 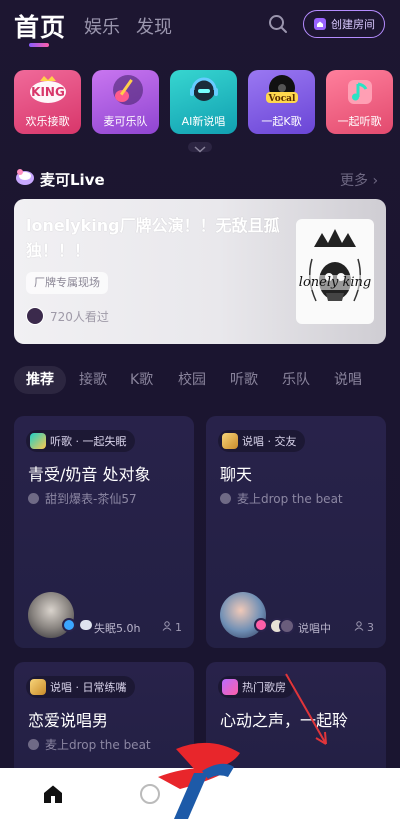 I want to click on filter-tabs: 推荐 接歌 K歌 校园 听歌 乐队 说唱, so click(x=200, y=380).